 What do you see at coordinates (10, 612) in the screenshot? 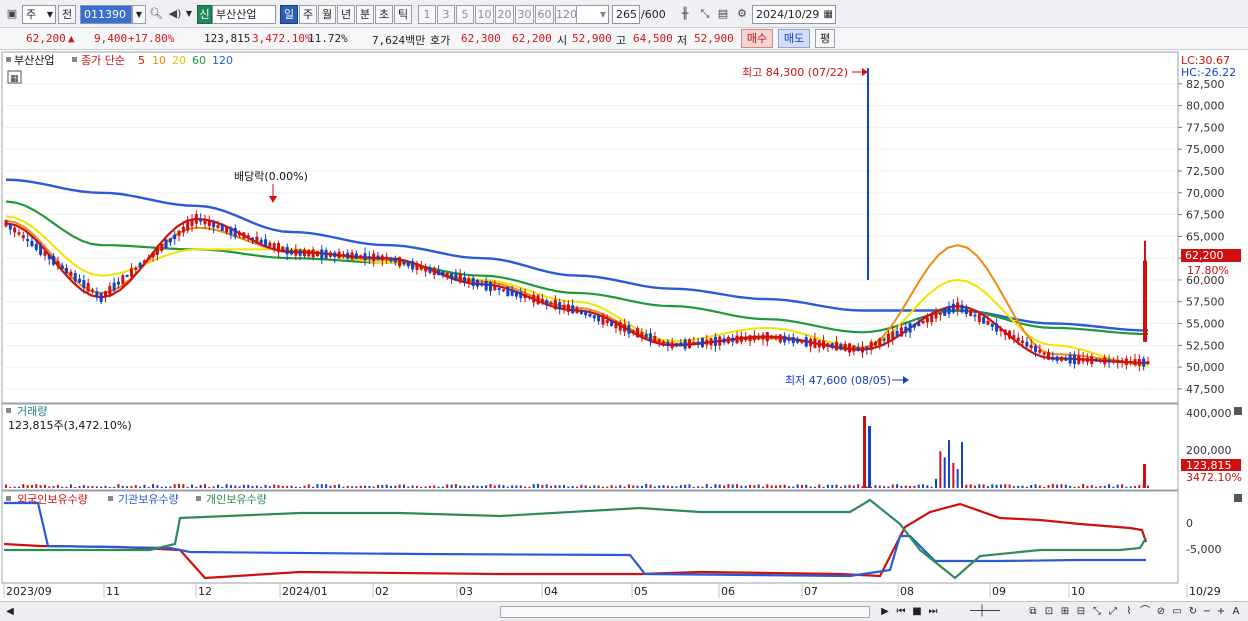
I see `scroll-left-icon: ◀` at bounding box center [10, 612].